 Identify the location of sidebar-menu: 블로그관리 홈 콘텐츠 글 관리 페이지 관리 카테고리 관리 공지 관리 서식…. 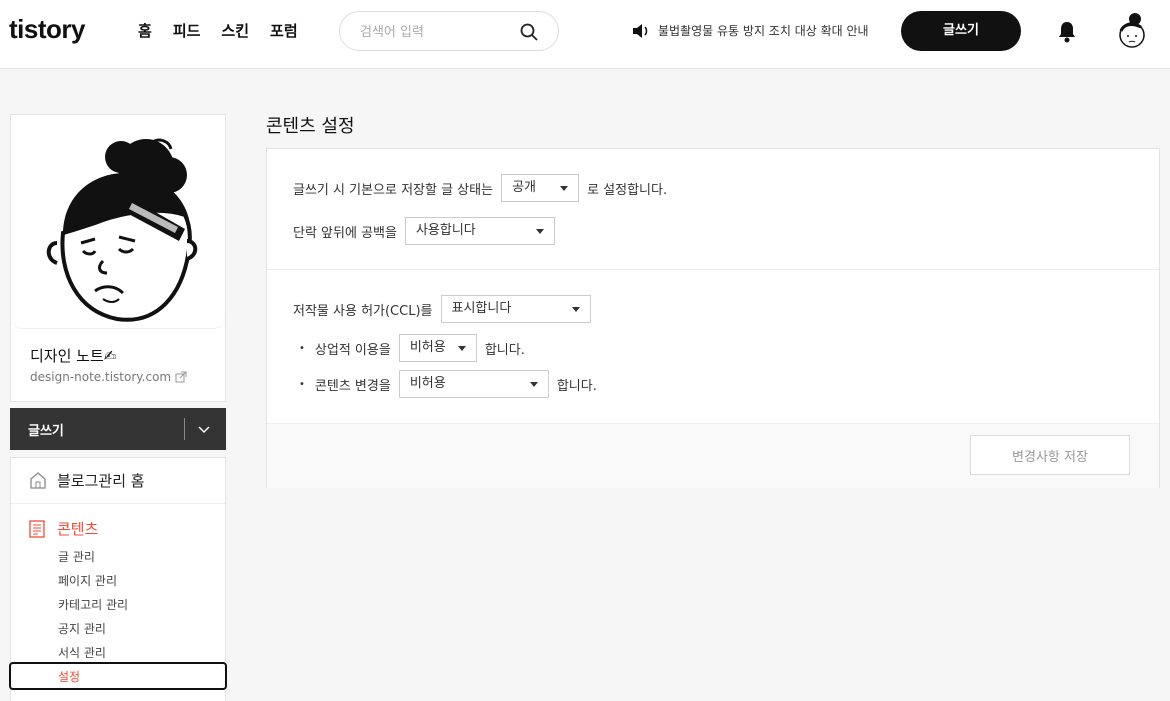
(118, 579).